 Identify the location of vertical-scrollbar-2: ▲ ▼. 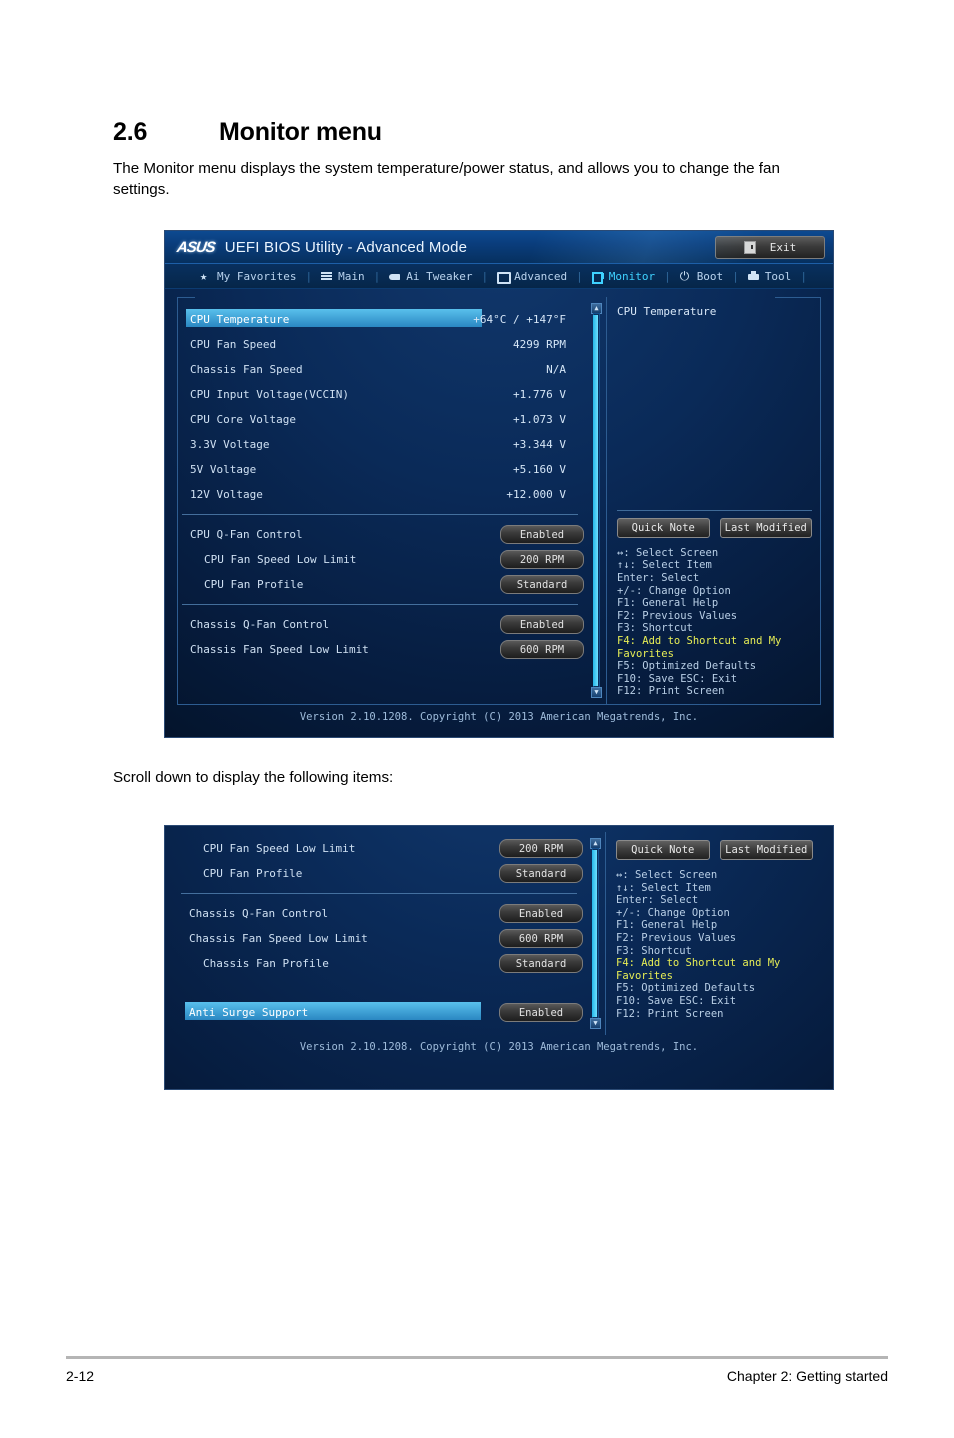
(595, 933).